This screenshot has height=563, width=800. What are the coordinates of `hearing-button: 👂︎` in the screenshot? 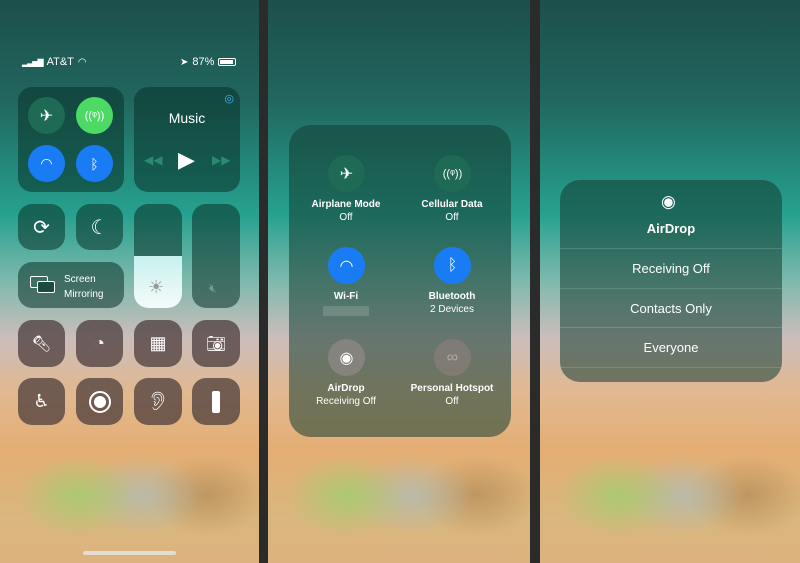 It's located at (158, 401).